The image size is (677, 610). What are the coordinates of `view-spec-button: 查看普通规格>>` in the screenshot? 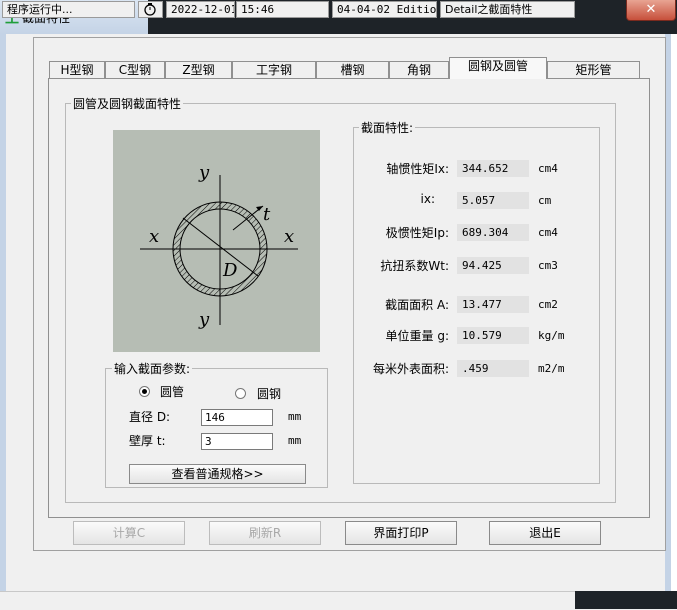 It's located at (217, 474).